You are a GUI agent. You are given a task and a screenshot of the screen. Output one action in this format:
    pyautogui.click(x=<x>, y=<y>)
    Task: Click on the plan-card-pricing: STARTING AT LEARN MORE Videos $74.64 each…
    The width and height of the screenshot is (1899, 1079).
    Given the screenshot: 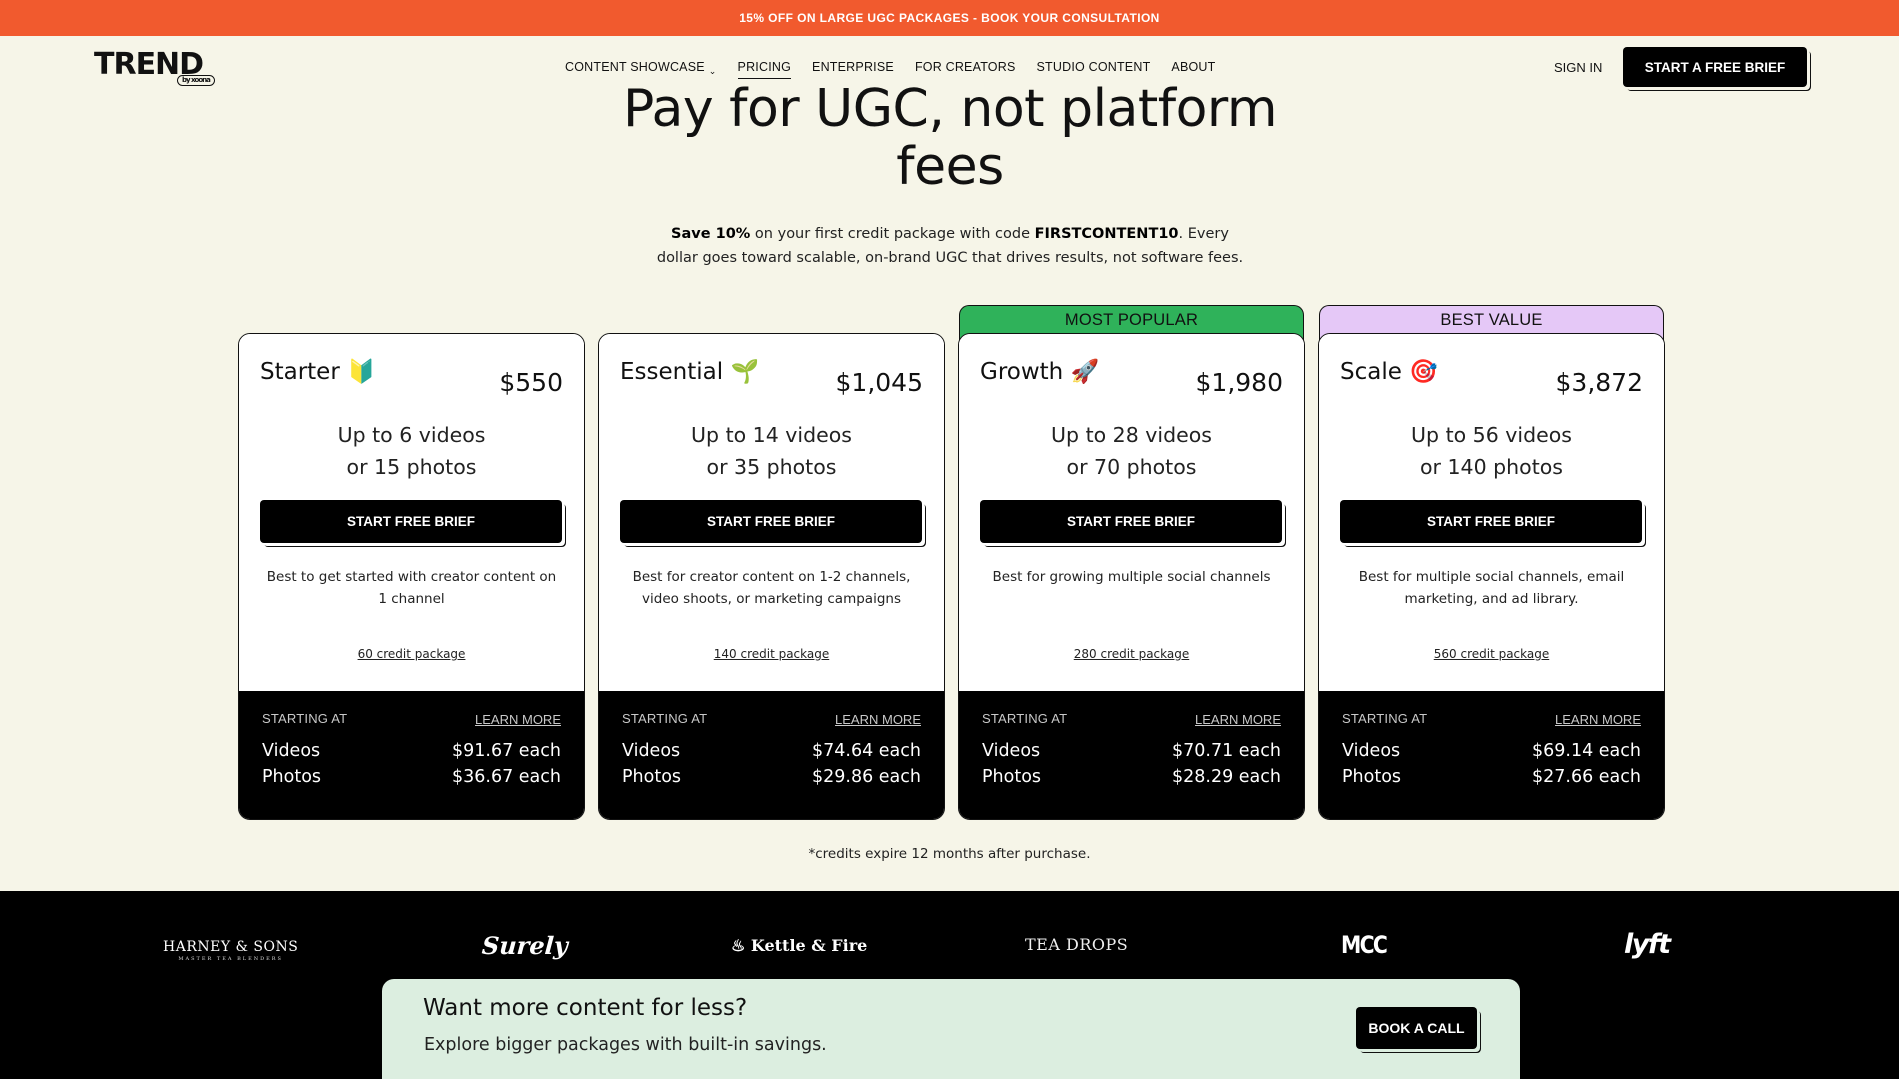 What is the action you would take?
    pyautogui.click(x=771, y=755)
    